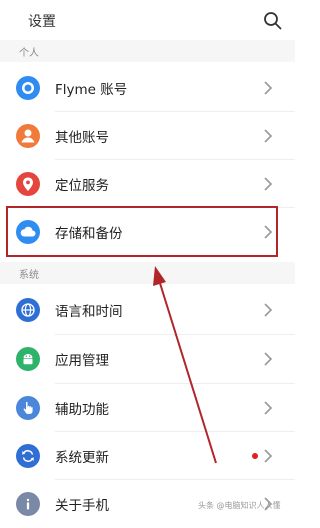  I want to click on section-header-personal: 个人, so click(147, 51).